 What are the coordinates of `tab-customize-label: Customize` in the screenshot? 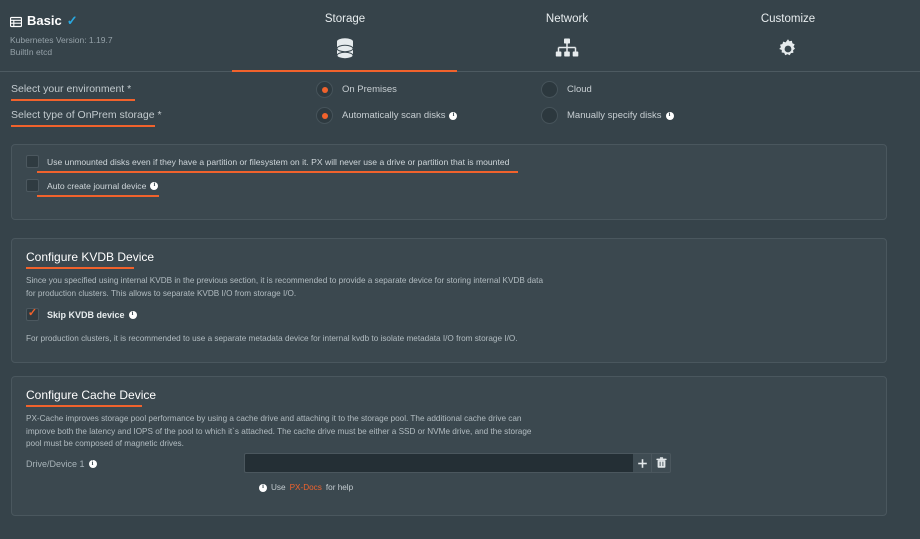 It's located at (788, 19).